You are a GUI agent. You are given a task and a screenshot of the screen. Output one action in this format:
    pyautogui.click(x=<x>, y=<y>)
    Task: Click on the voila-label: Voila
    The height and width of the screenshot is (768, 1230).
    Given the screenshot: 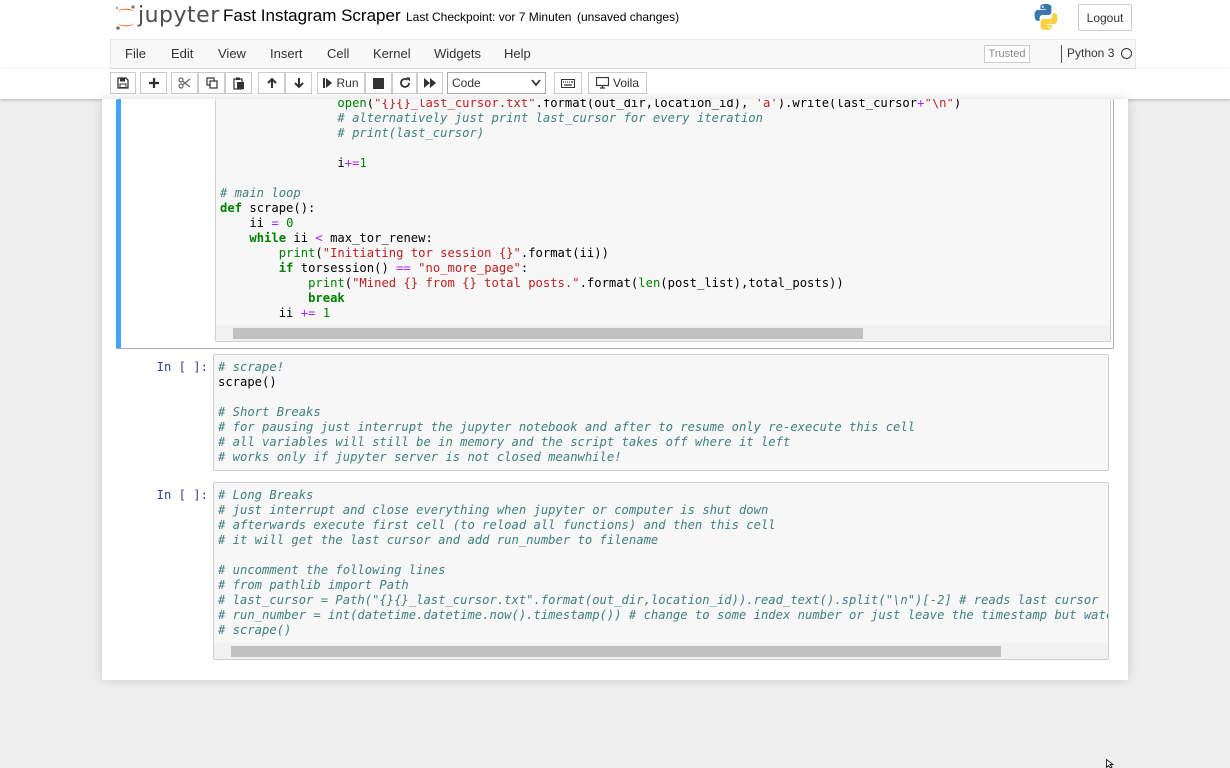 What is the action you would take?
    pyautogui.click(x=626, y=83)
    